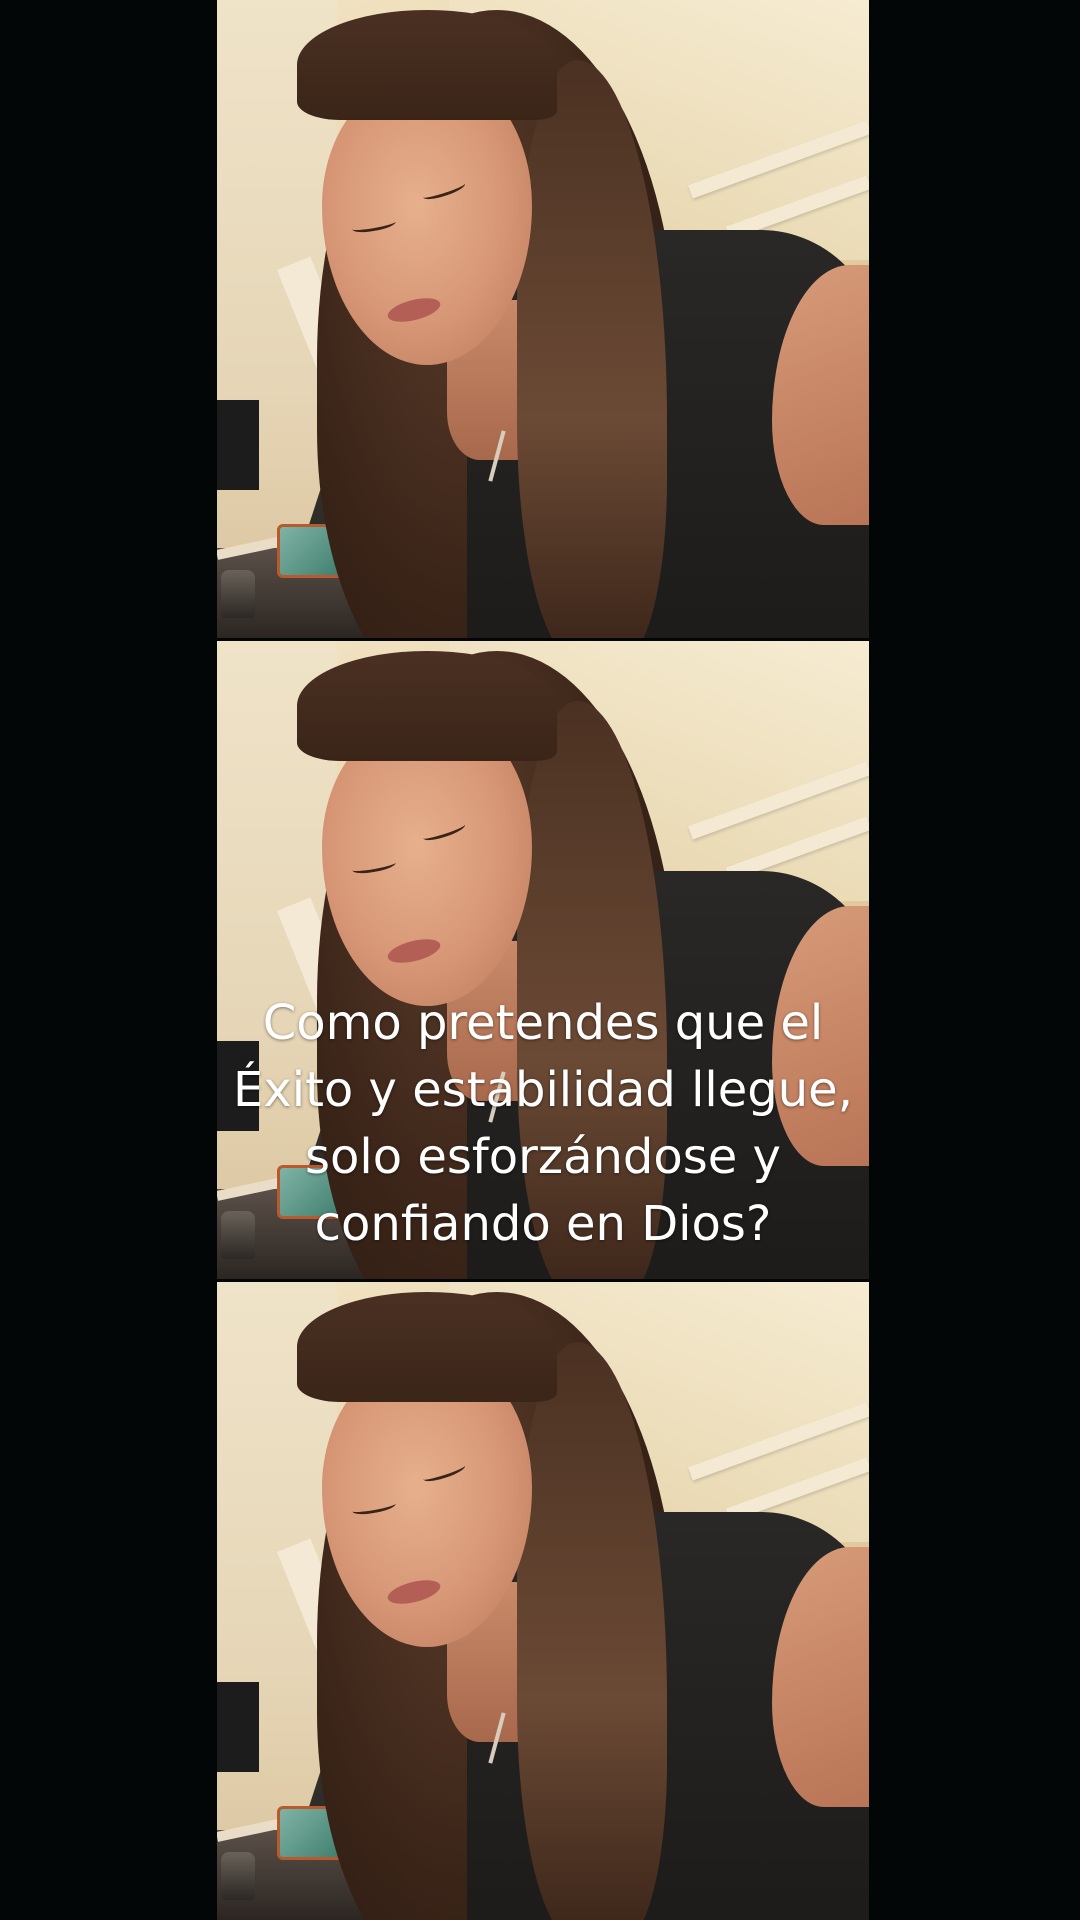 This screenshot has width=1080, height=1920. Describe the element at coordinates (543, 1157) in the screenshot. I see `caption-line: solo esforzándose y` at that location.